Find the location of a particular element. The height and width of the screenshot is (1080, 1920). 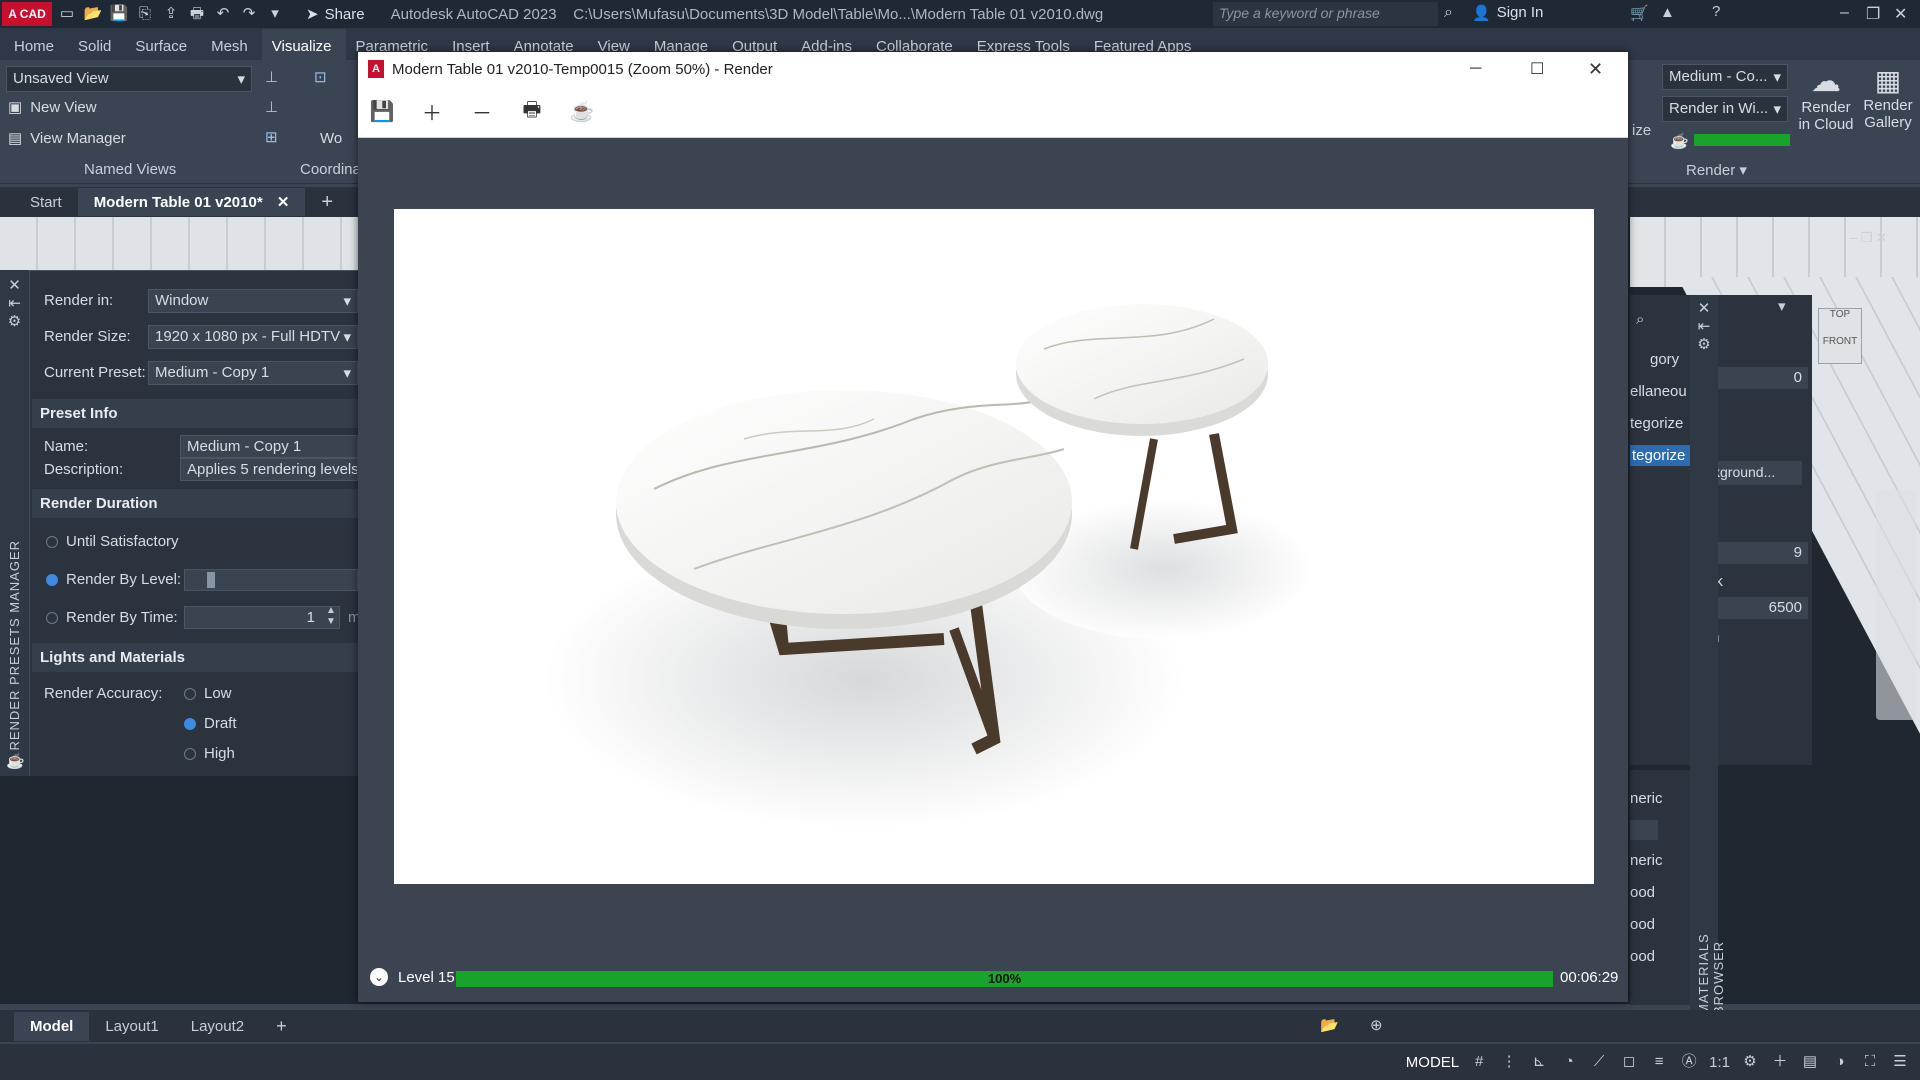

render-size-select: 1920 x 1080 px - Full HDTV ▾ is located at coordinates (253, 337).